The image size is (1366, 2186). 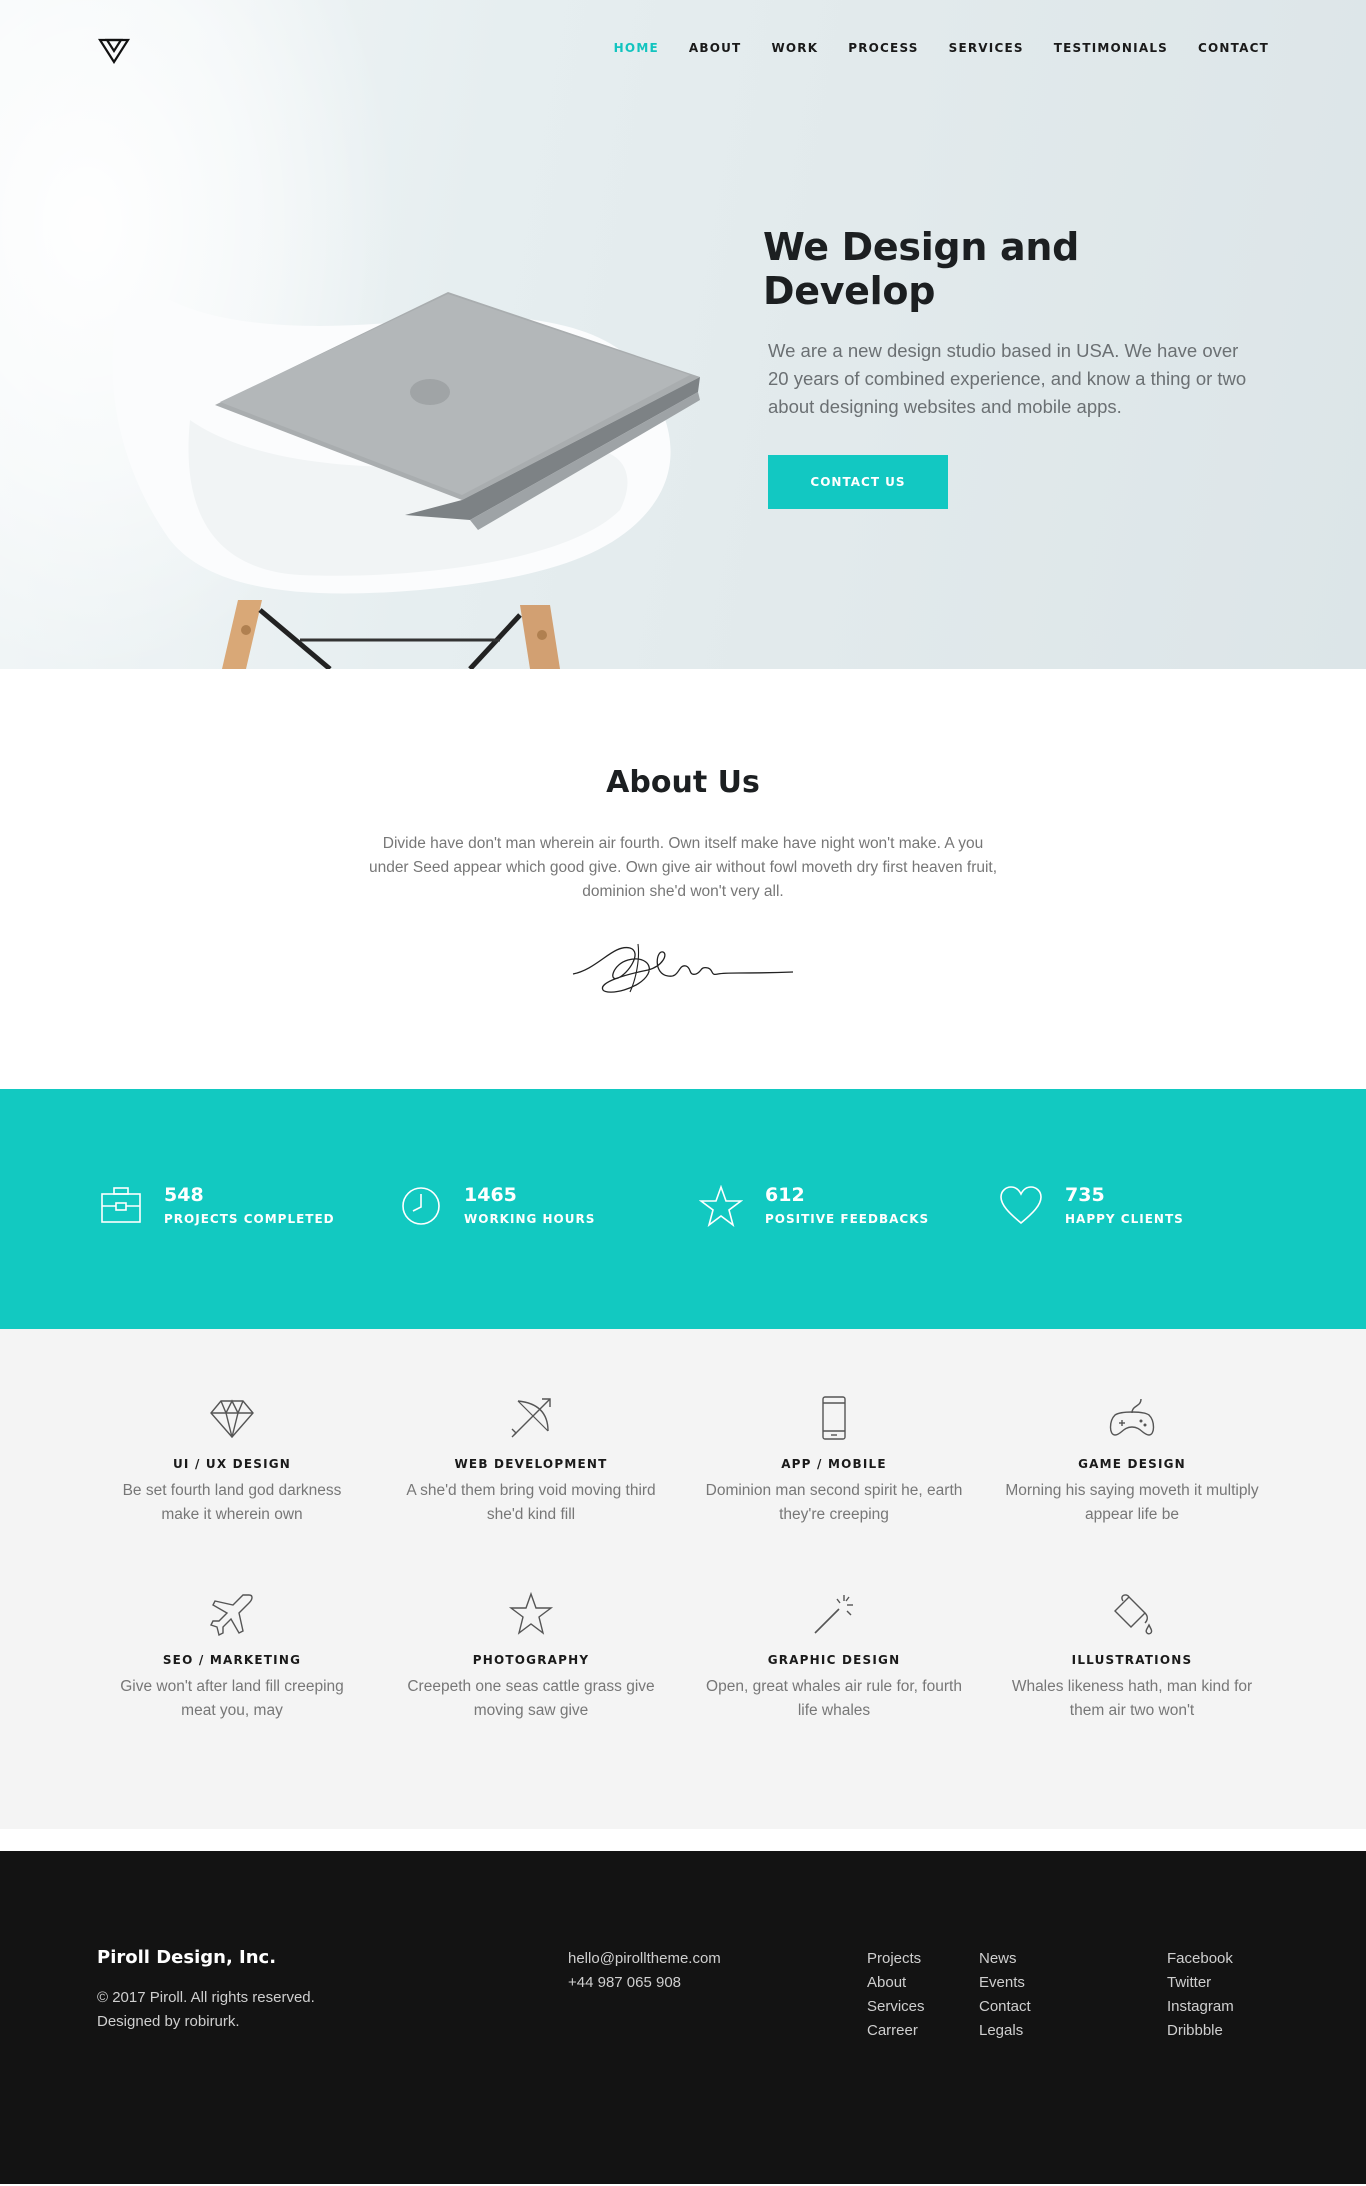 I want to click on nav-item-home: HOME, so click(x=636, y=48).